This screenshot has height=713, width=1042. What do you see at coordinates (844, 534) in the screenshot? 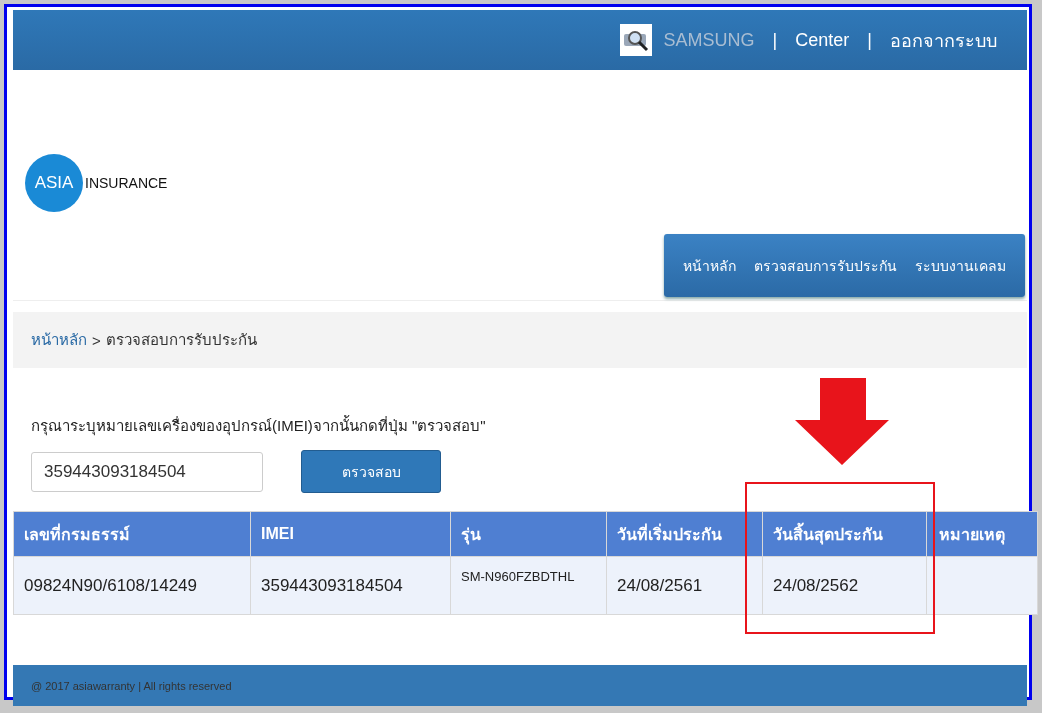
I see `column-header: วันสิ้นสุดประกัน` at bounding box center [844, 534].